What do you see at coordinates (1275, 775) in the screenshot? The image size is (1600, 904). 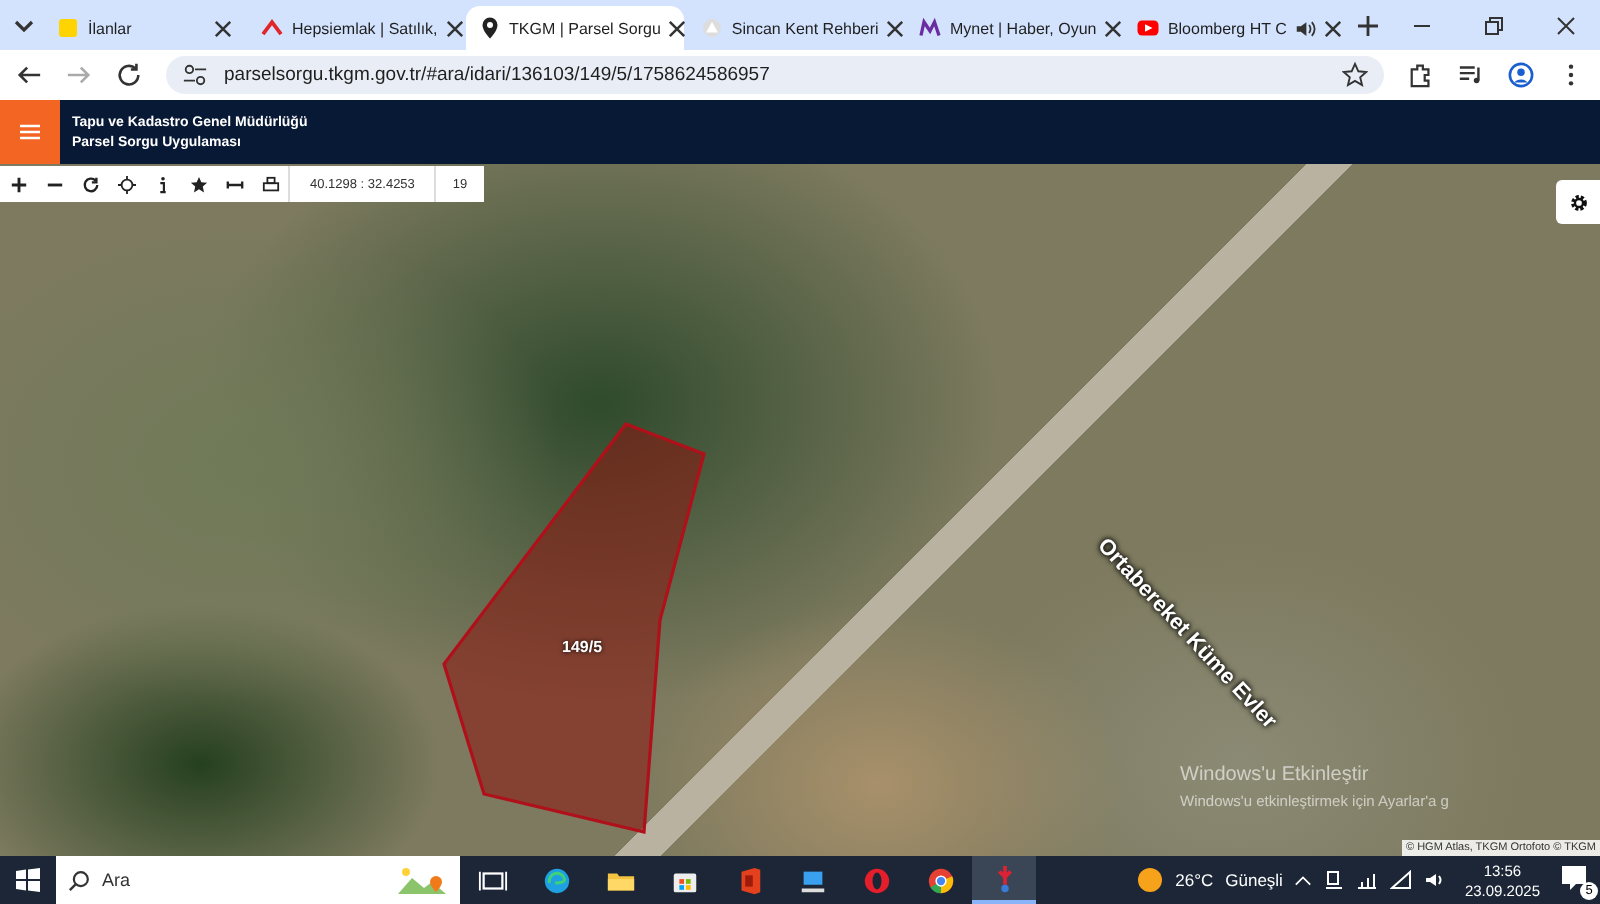 I see `activation-title: Windows'u Etkinleştir` at bounding box center [1275, 775].